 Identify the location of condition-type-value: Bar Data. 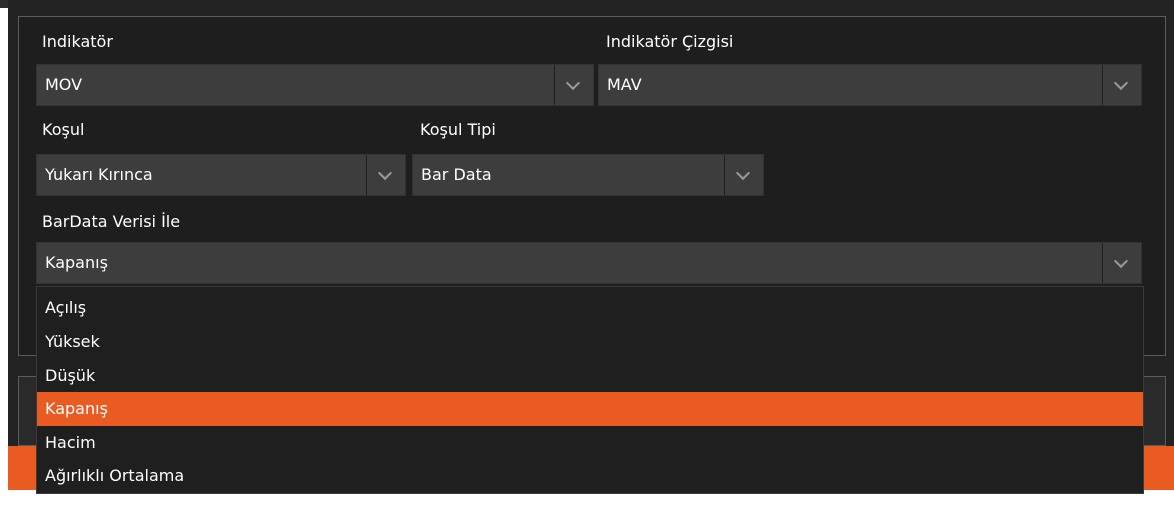
(456, 174).